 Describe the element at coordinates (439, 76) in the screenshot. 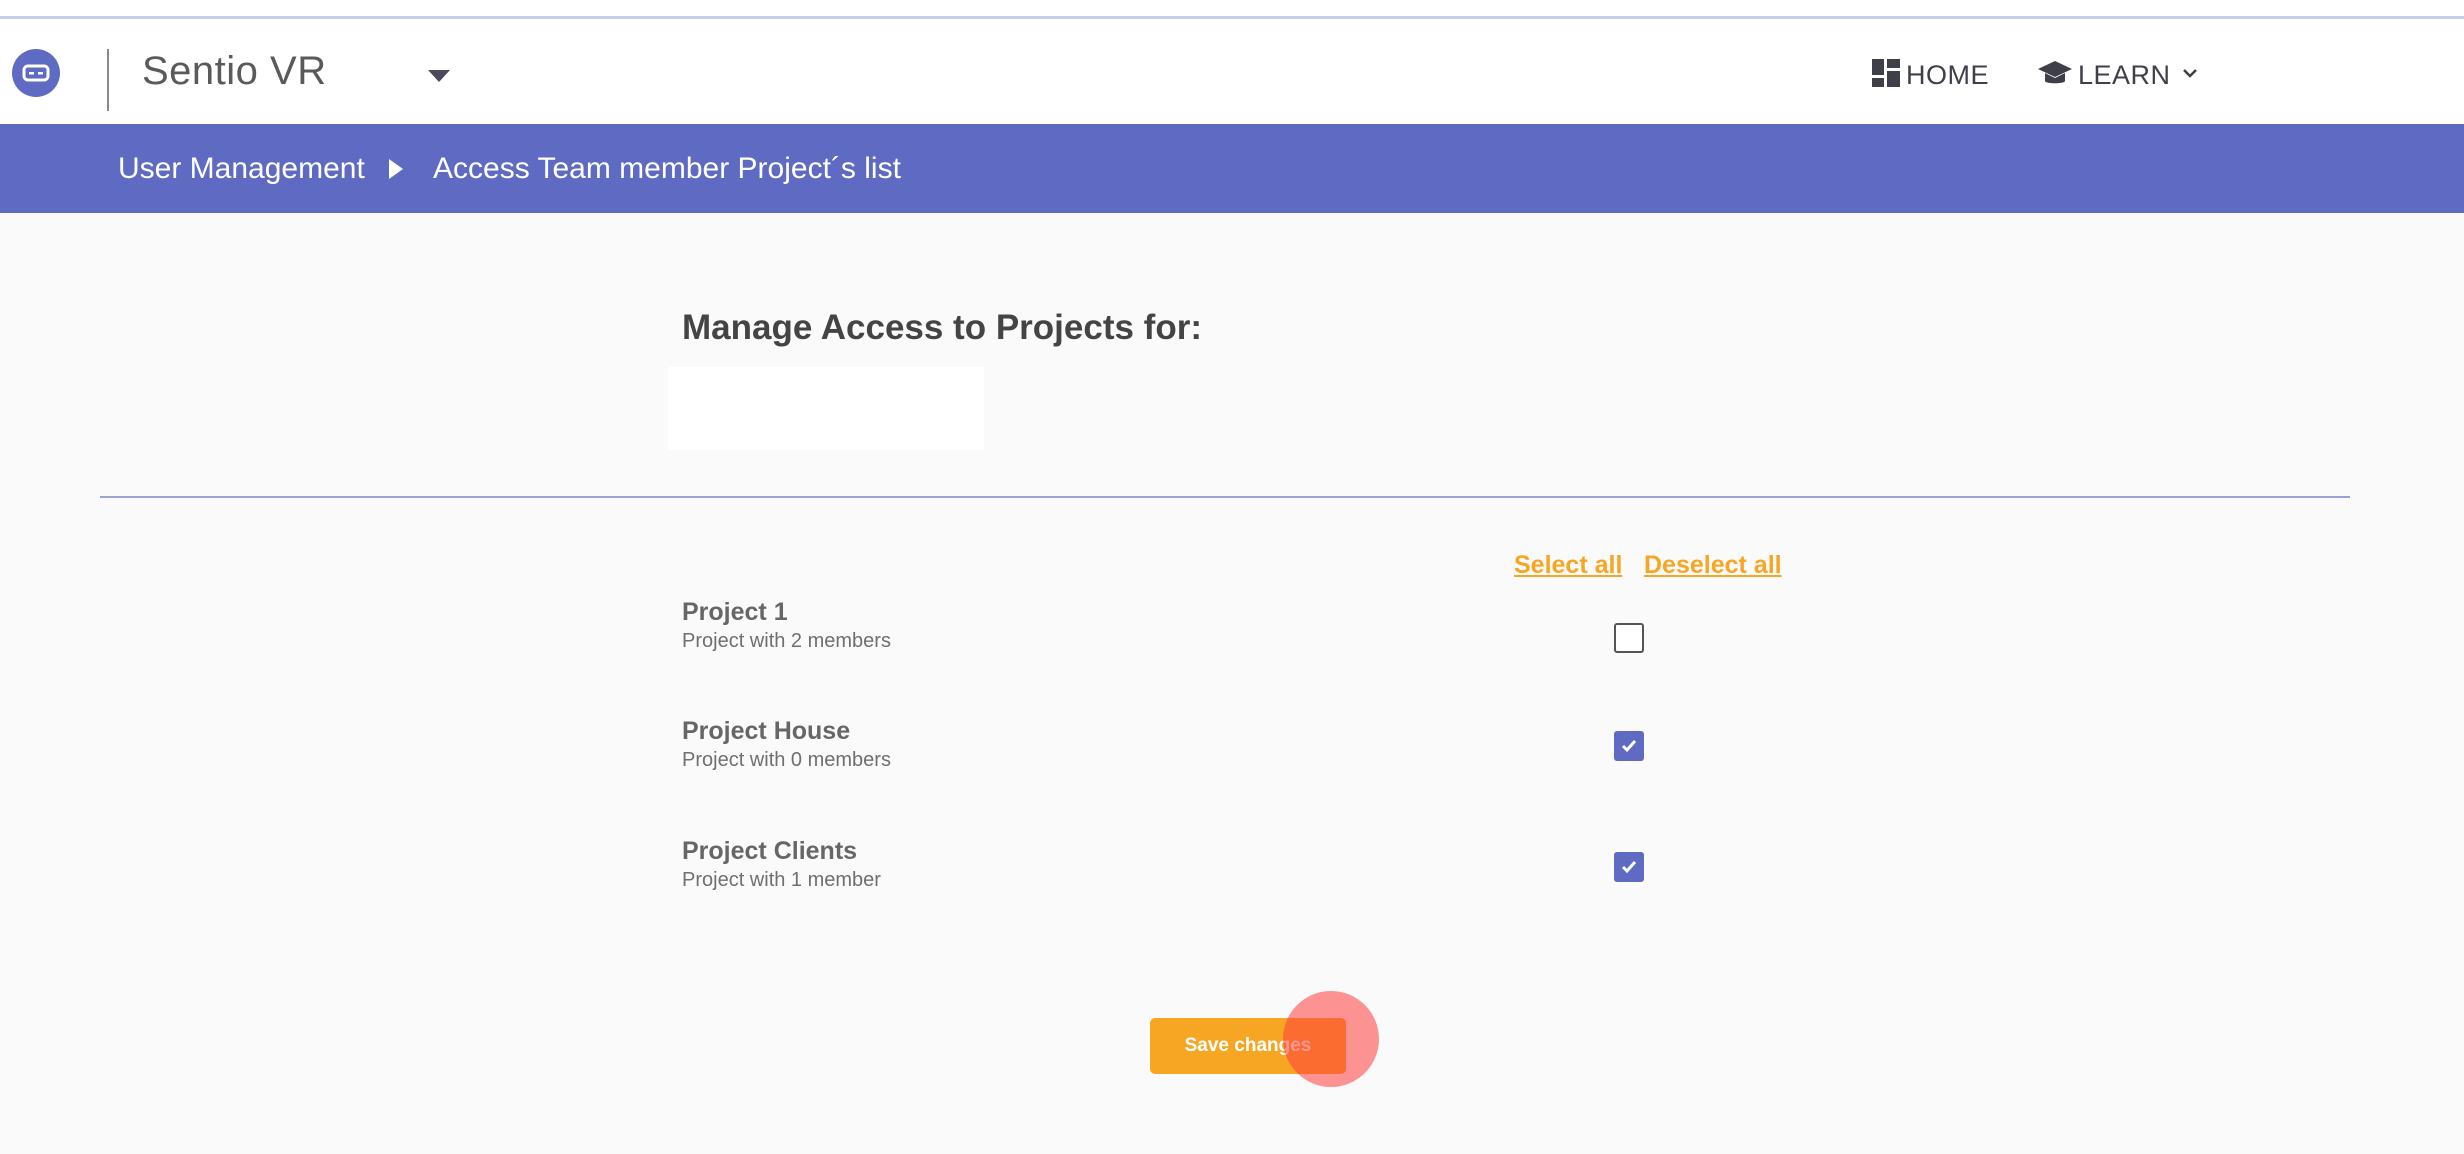

I see `caret-down-icon` at that location.